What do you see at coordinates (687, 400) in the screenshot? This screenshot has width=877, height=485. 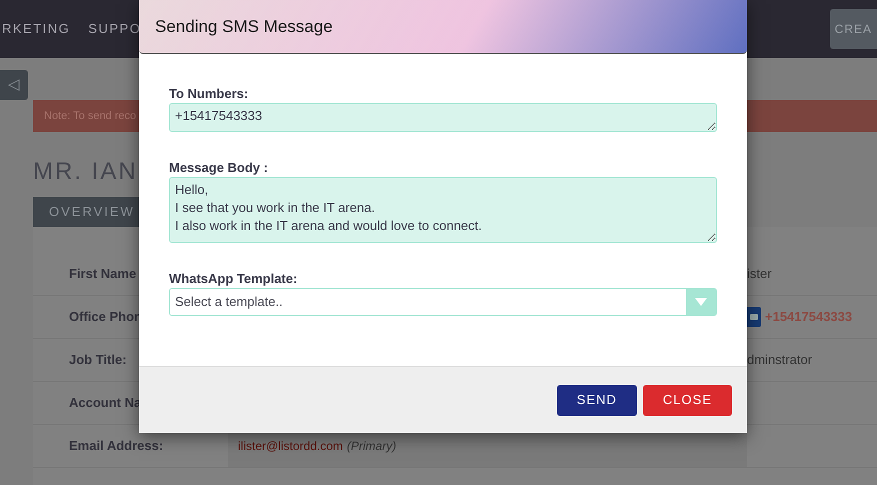 I see `close-button: CLOSE` at bounding box center [687, 400].